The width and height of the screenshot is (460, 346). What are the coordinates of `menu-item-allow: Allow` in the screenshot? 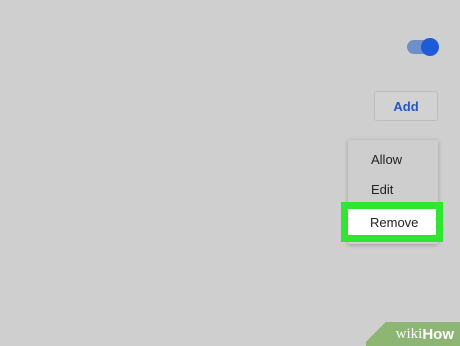 It's located at (386, 159).